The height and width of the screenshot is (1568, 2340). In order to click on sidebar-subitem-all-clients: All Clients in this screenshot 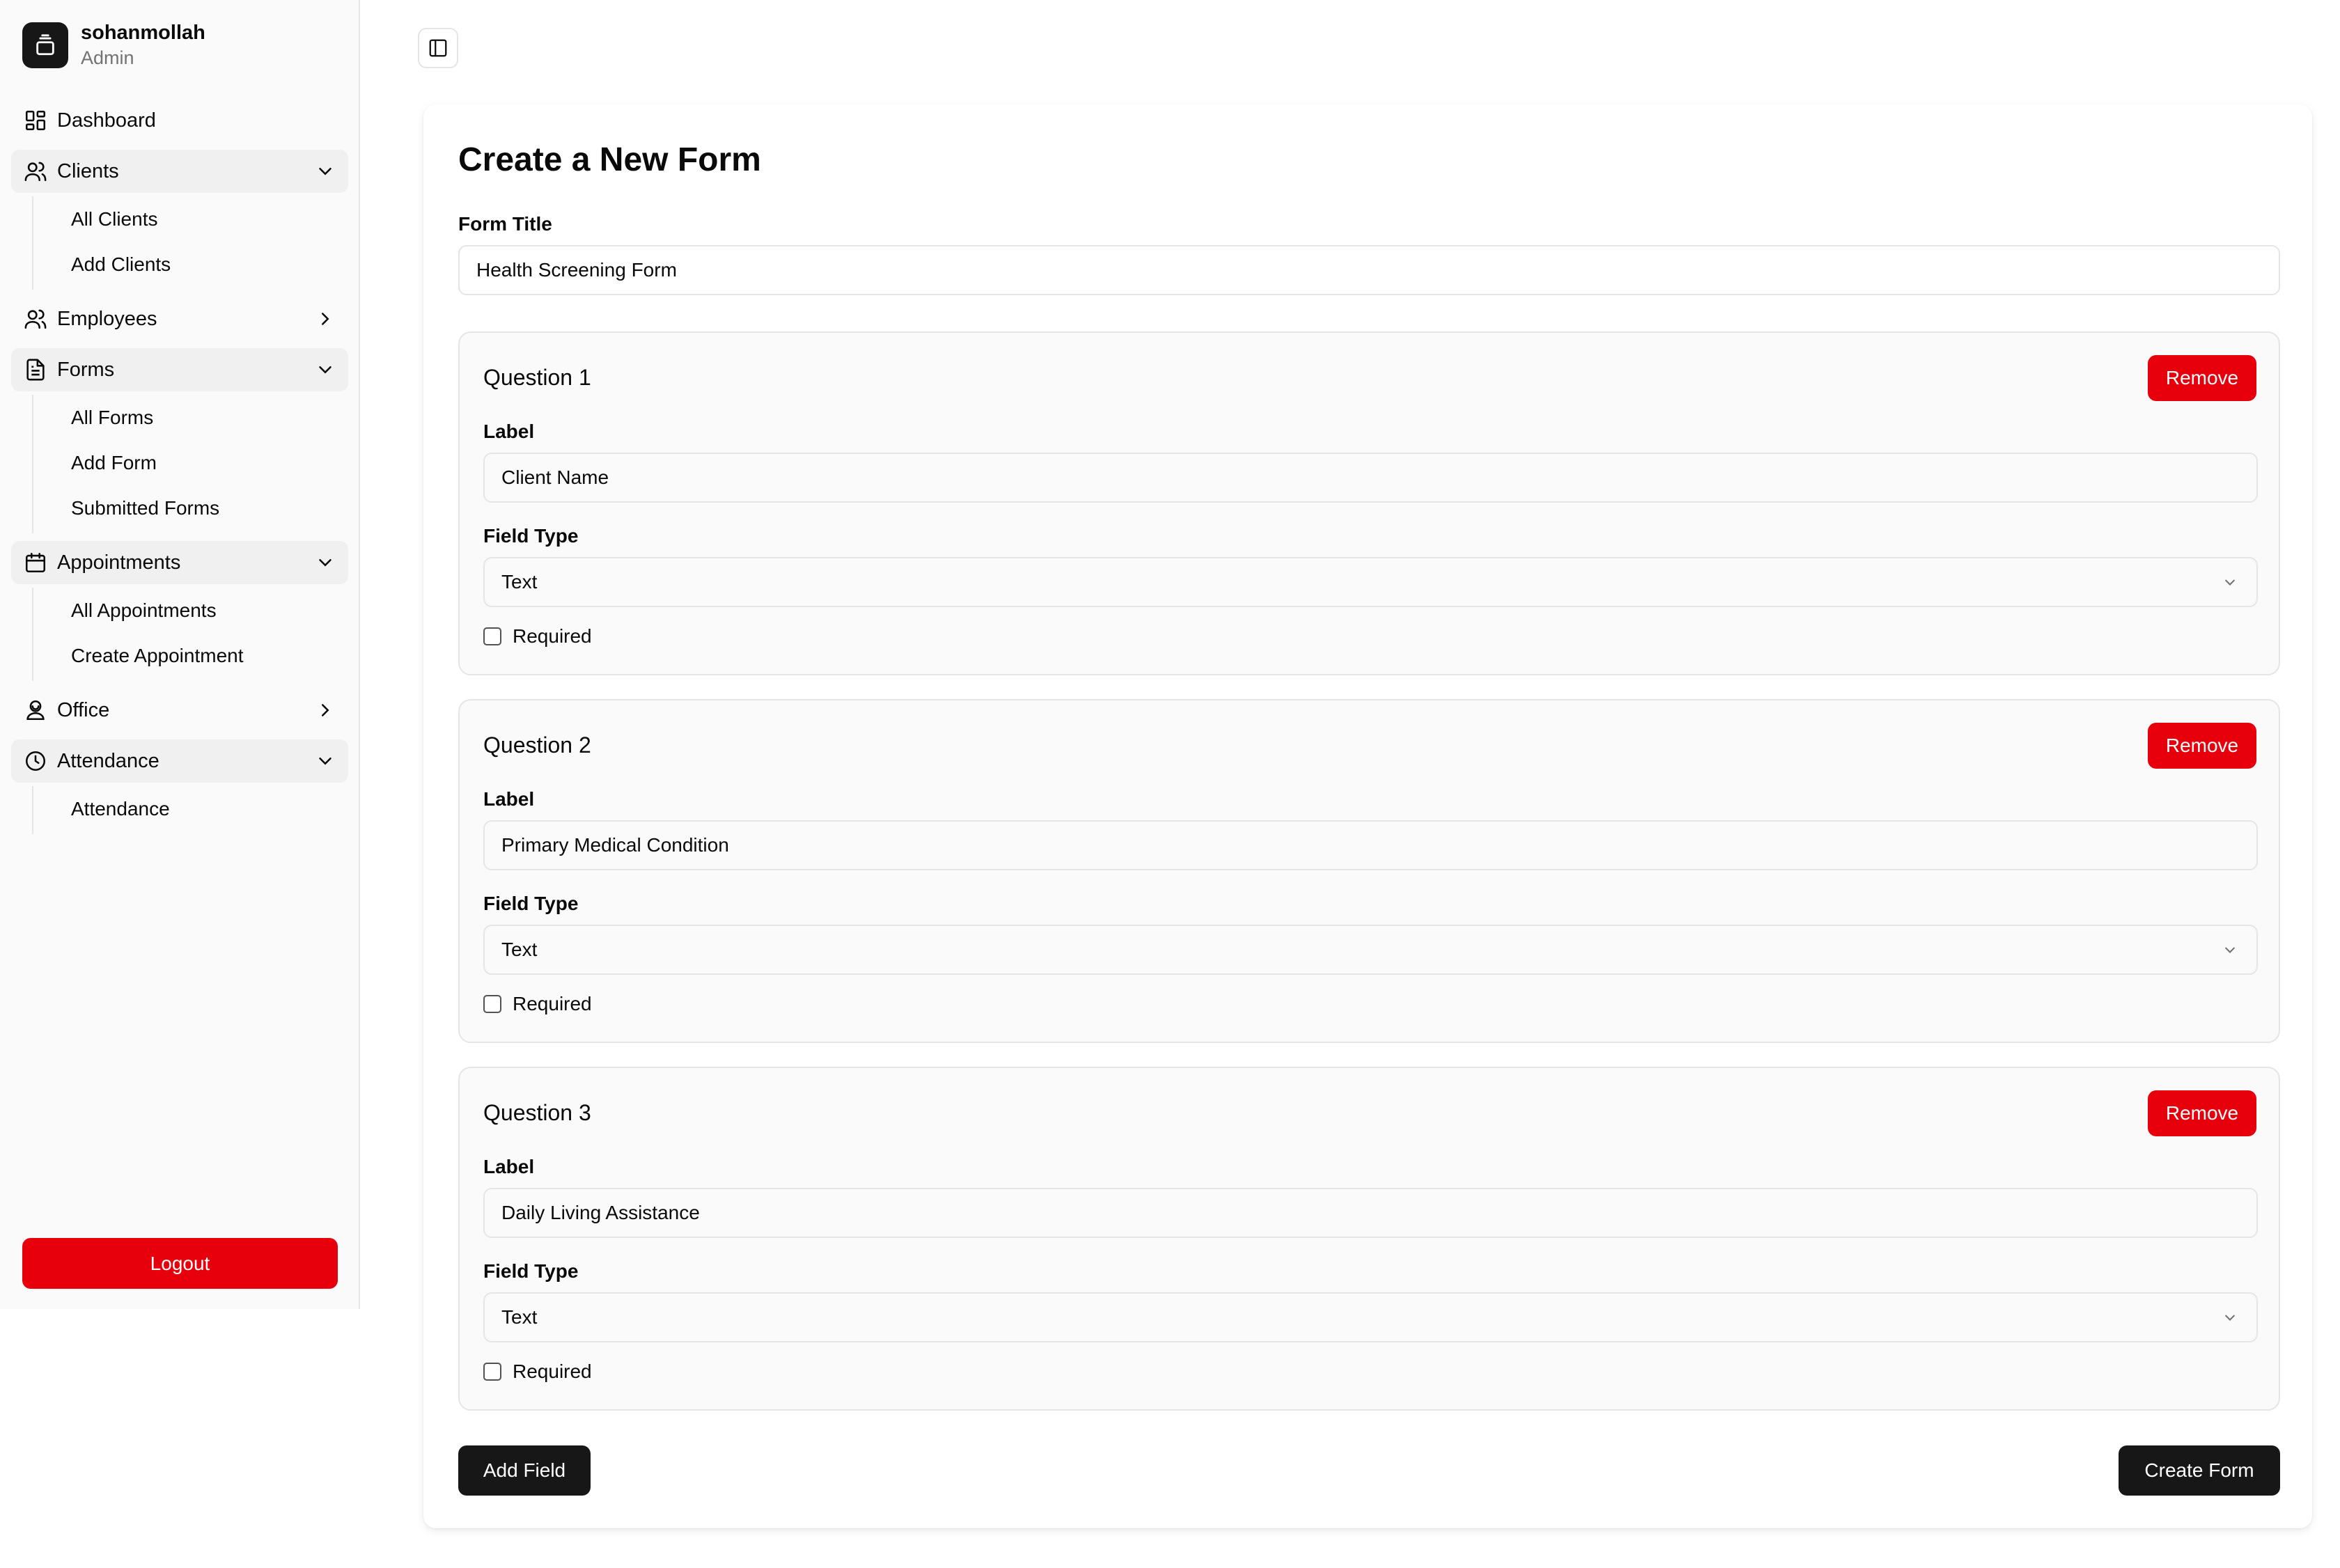, I will do `click(180, 219)`.